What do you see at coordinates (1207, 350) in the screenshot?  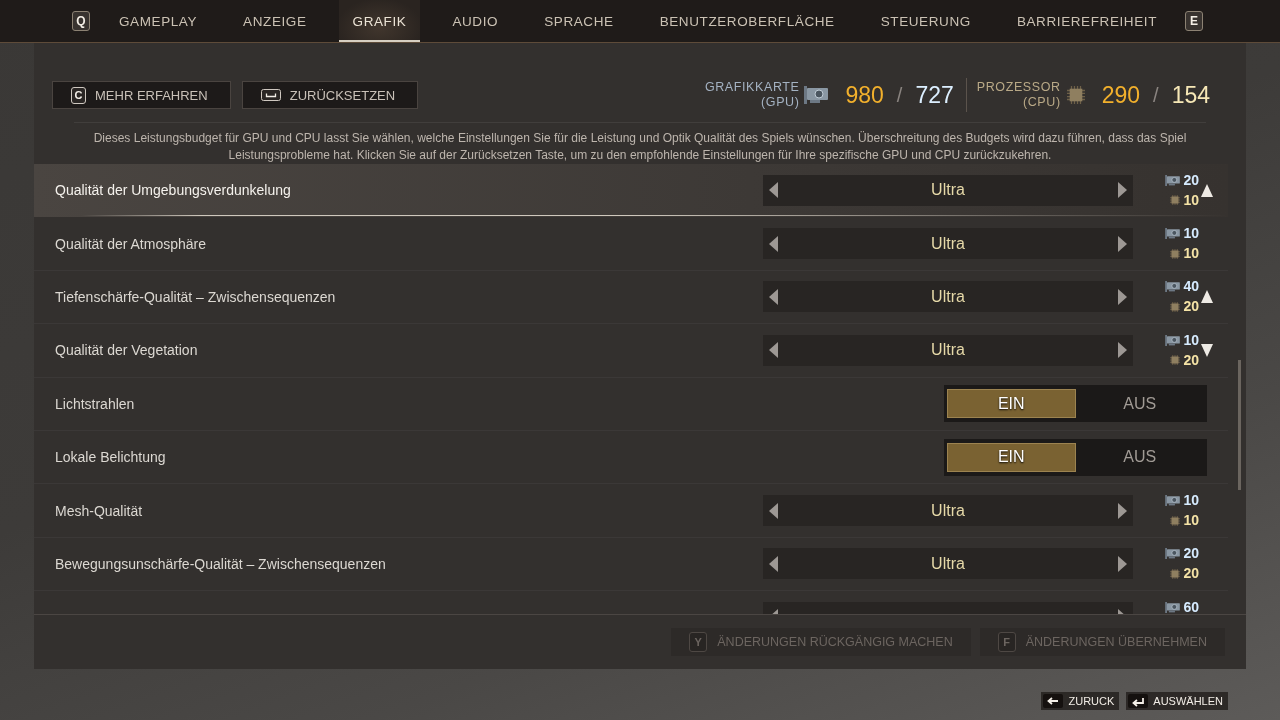 I see `down-arrow-icon` at bounding box center [1207, 350].